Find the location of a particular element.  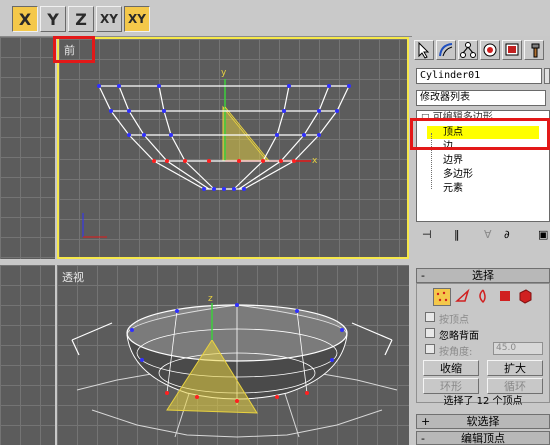

stack-toolbar: ⊣ ‖ ∀ ∂ ▣ is located at coordinates (483, 236).